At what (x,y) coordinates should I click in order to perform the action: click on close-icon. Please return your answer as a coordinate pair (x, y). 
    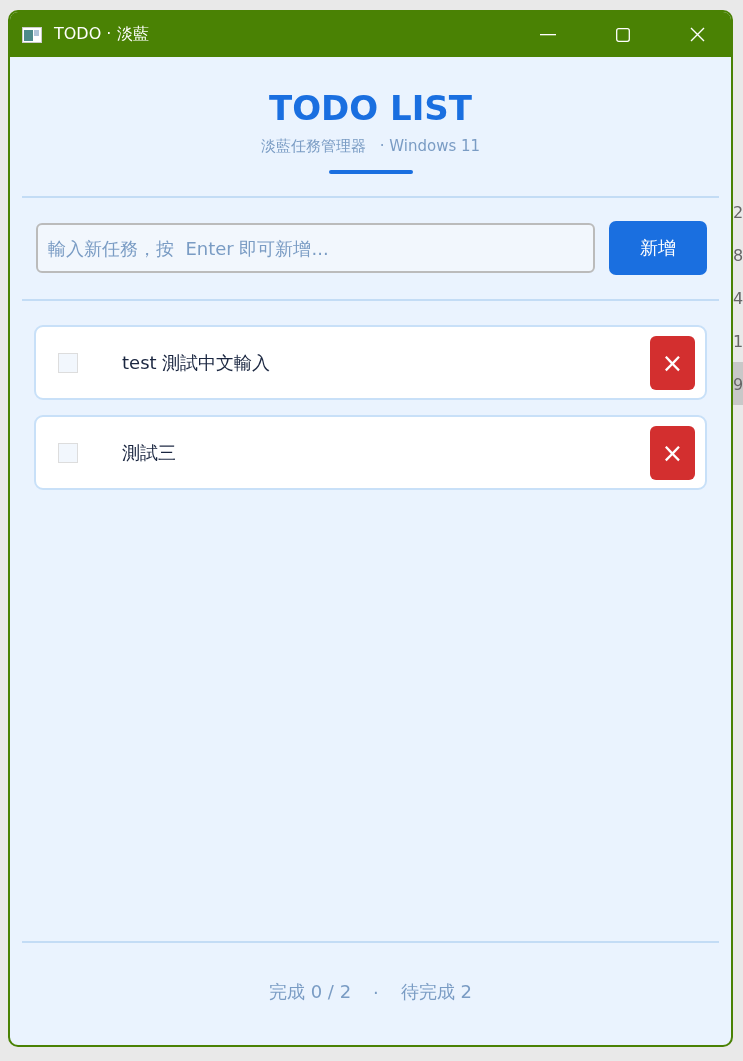
    Looking at the image, I should click on (697, 34).